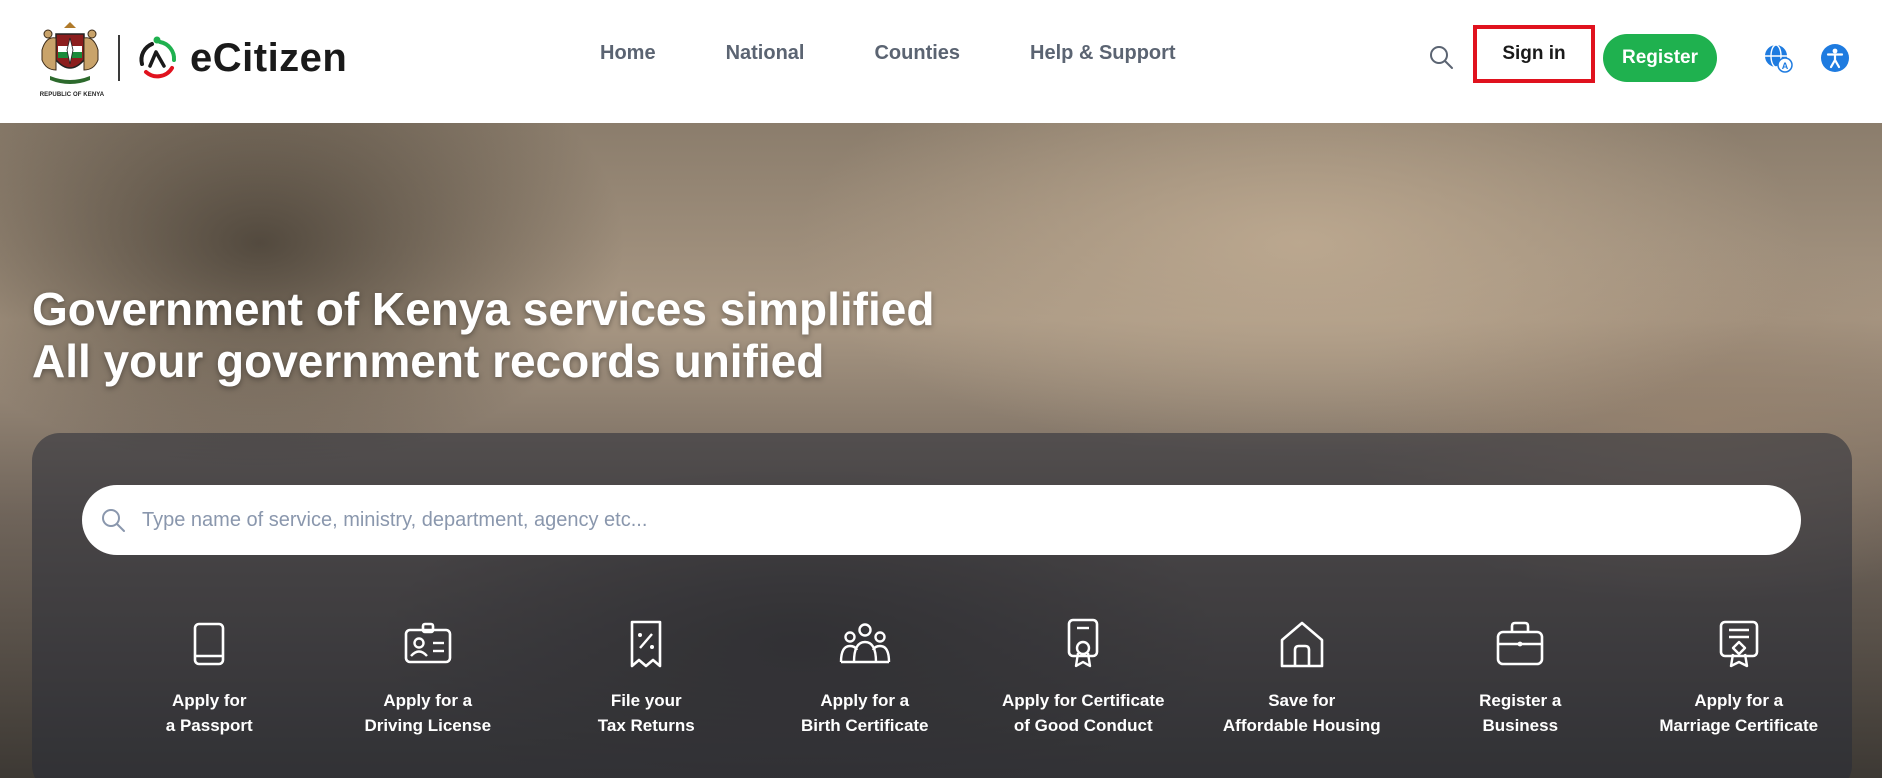 The image size is (1882, 778). Describe the element at coordinates (646, 700) in the screenshot. I see `service-label-line-1: File your` at that location.